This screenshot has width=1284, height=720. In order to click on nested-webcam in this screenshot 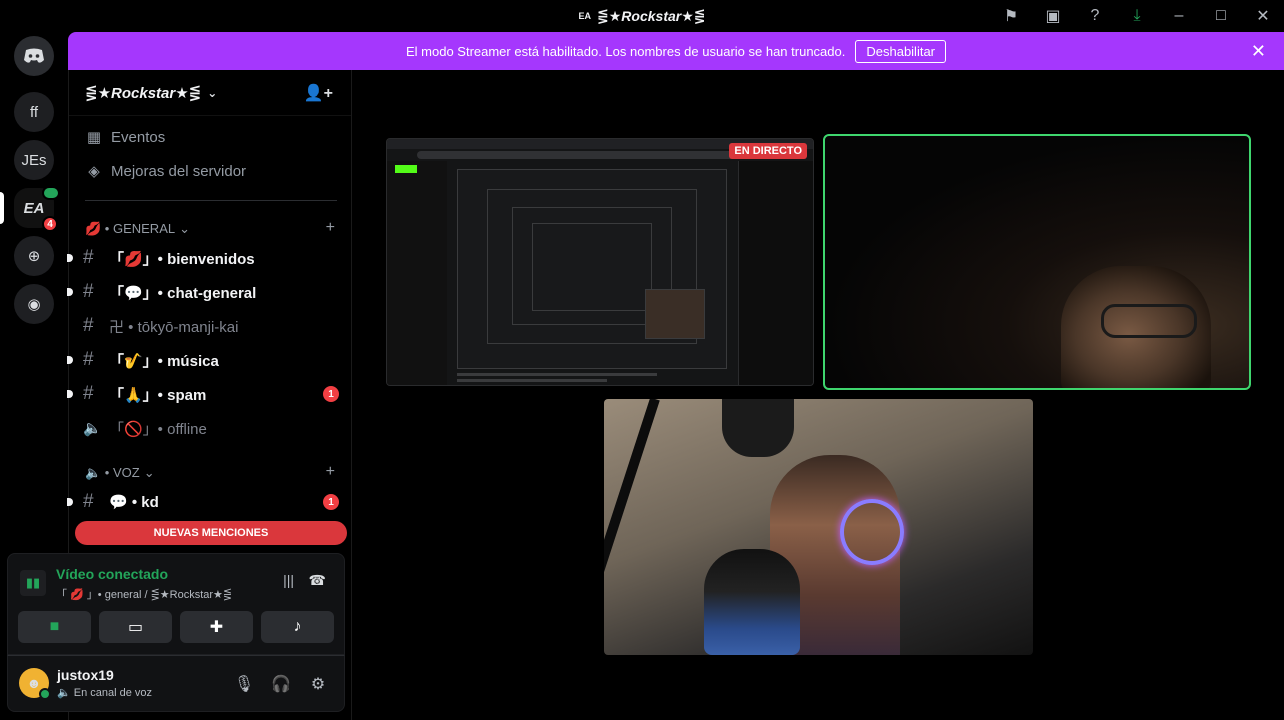, I will do `click(675, 314)`.